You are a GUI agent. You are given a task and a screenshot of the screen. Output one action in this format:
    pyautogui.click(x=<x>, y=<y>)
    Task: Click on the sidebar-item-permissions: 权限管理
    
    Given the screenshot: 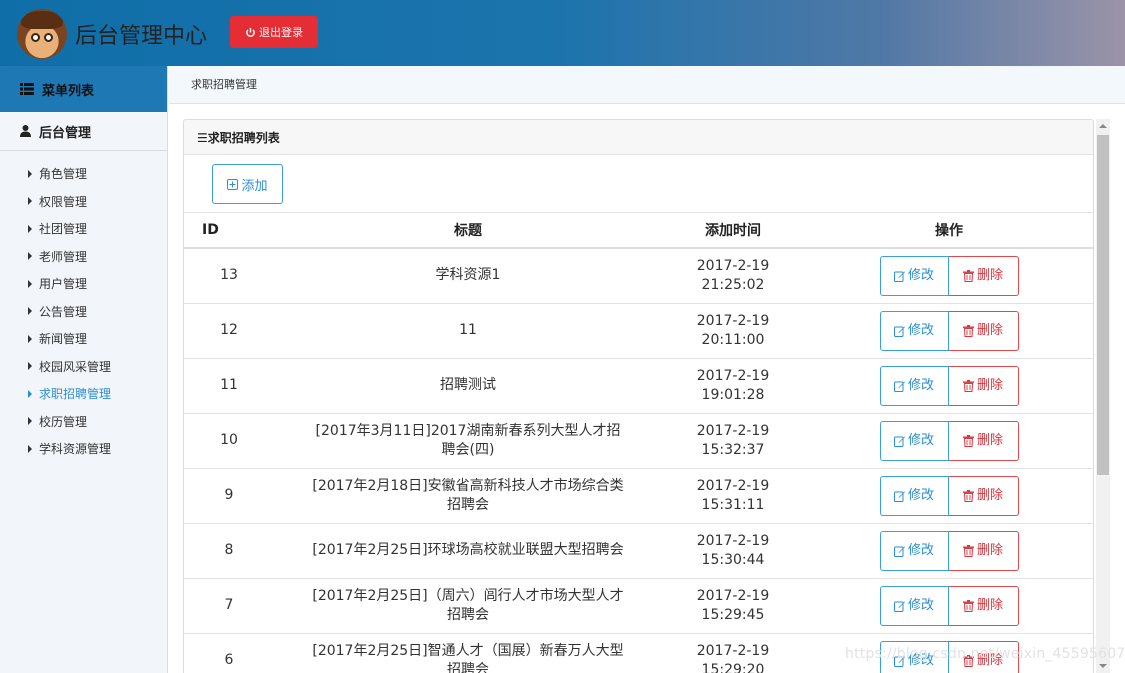 What is the action you would take?
    pyautogui.click(x=83, y=202)
    